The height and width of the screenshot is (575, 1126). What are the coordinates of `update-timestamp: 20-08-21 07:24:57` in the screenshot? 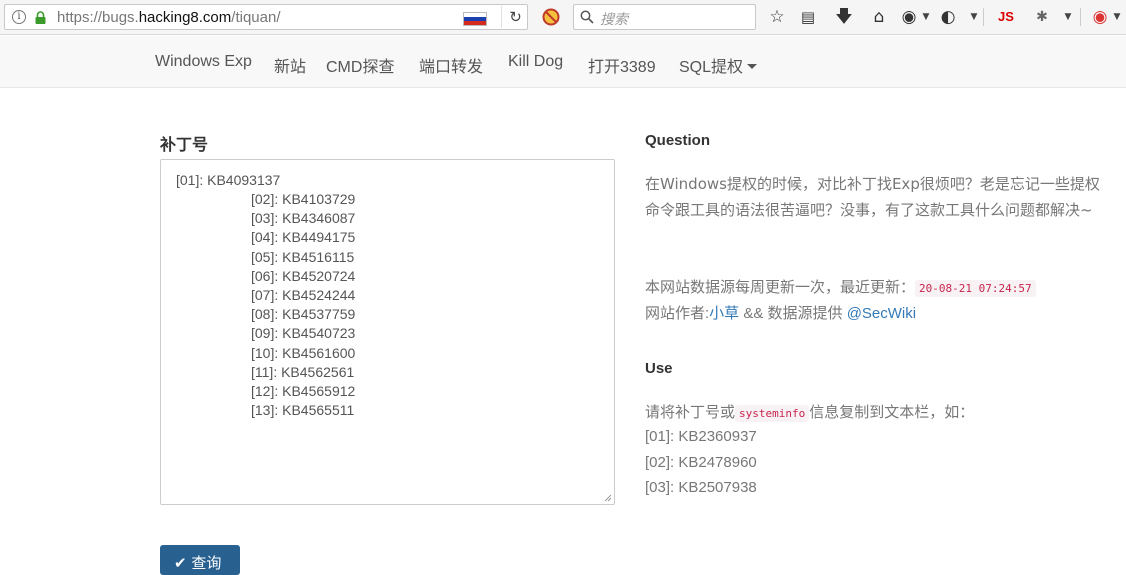 It's located at (975, 288).